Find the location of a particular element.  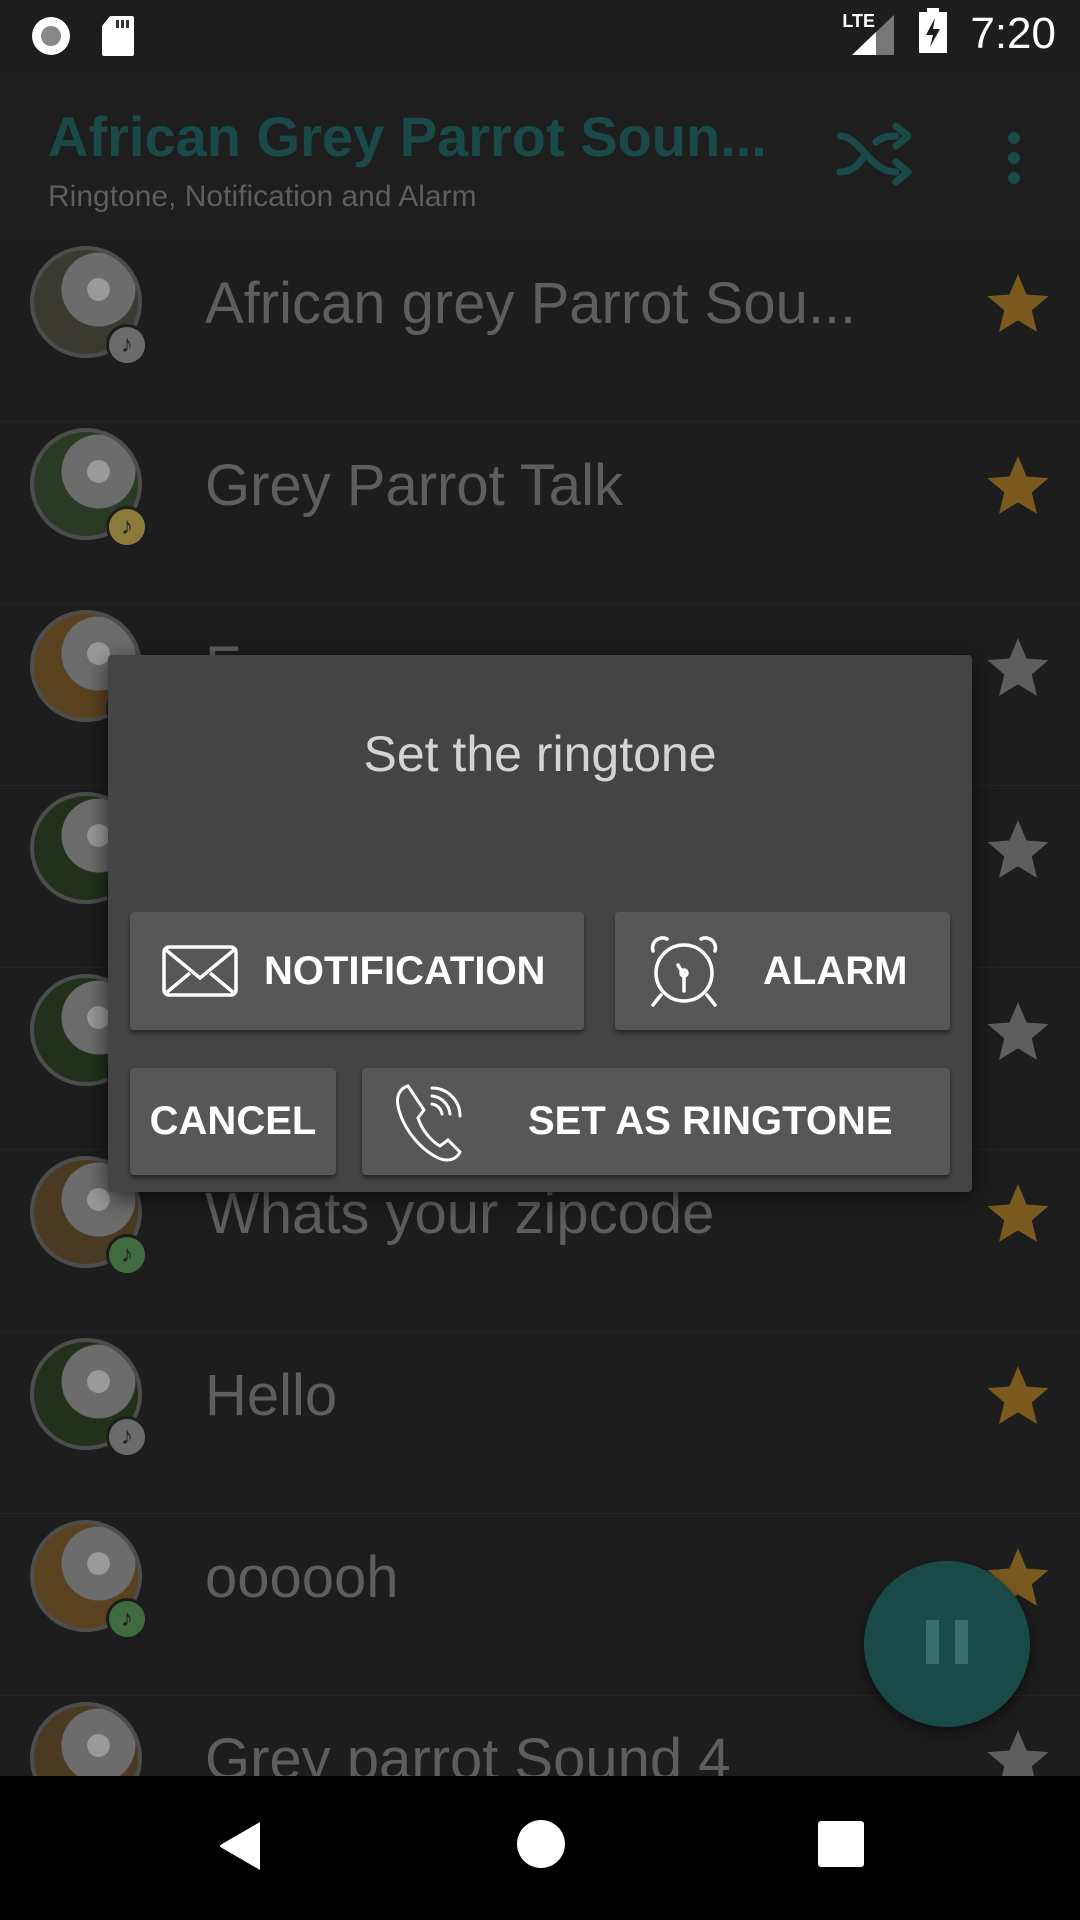

app-subtitle: Ringtone, Notification and Alarm is located at coordinates (262, 196).